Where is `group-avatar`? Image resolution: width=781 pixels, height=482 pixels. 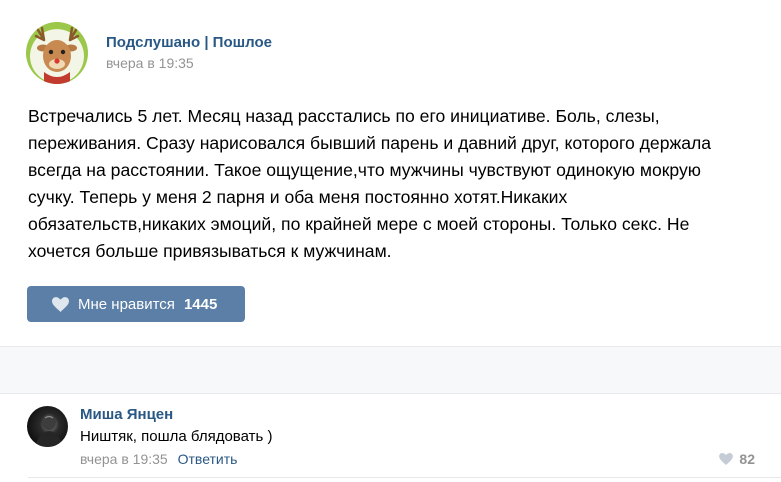 group-avatar is located at coordinates (57, 53).